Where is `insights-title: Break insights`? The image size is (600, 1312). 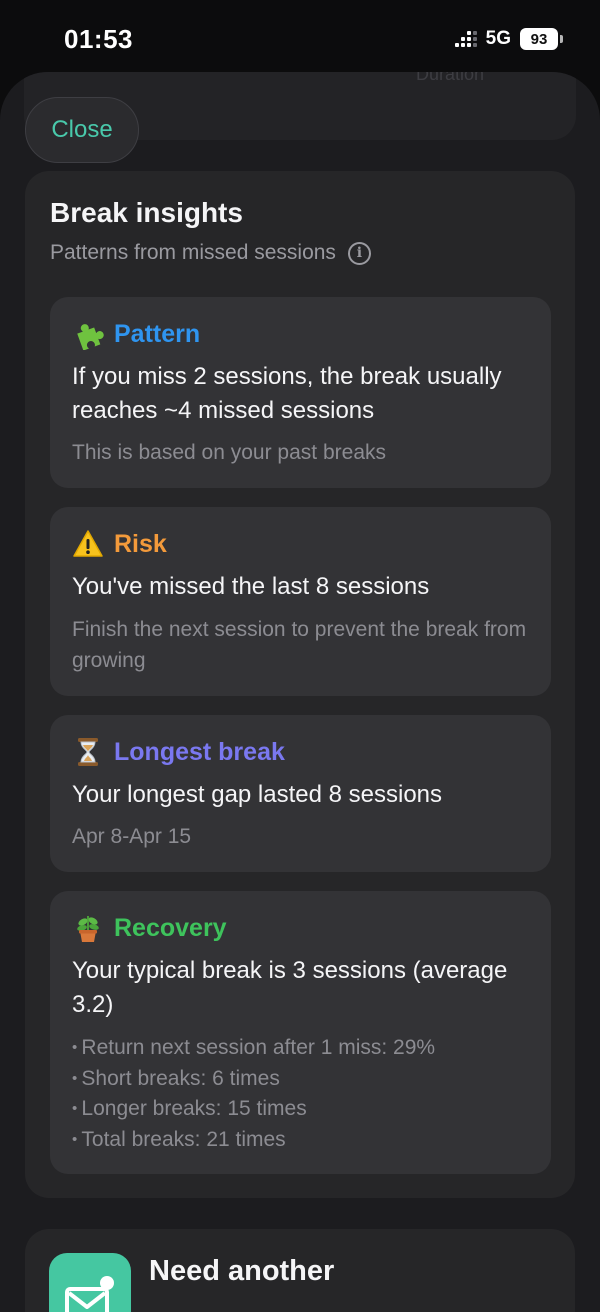 insights-title: Break insights is located at coordinates (146, 212).